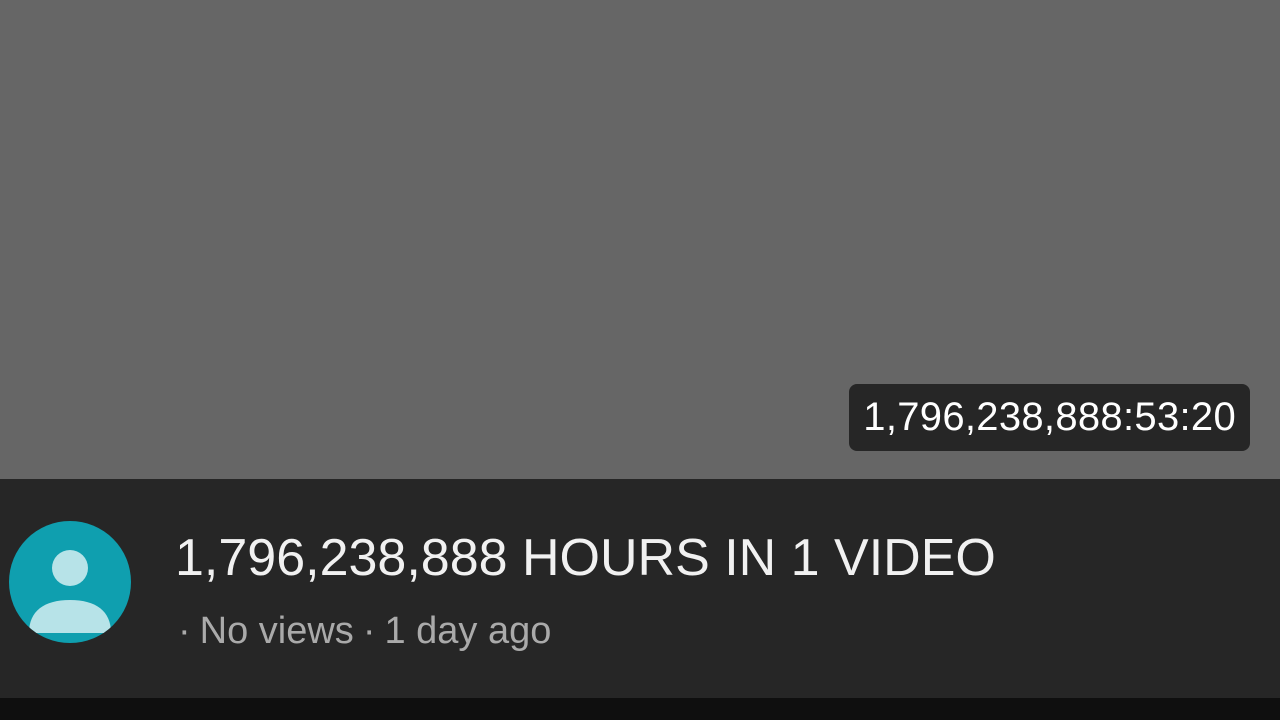 The image size is (1280, 720). I want to click on default-person-icon, so click(70, 591).